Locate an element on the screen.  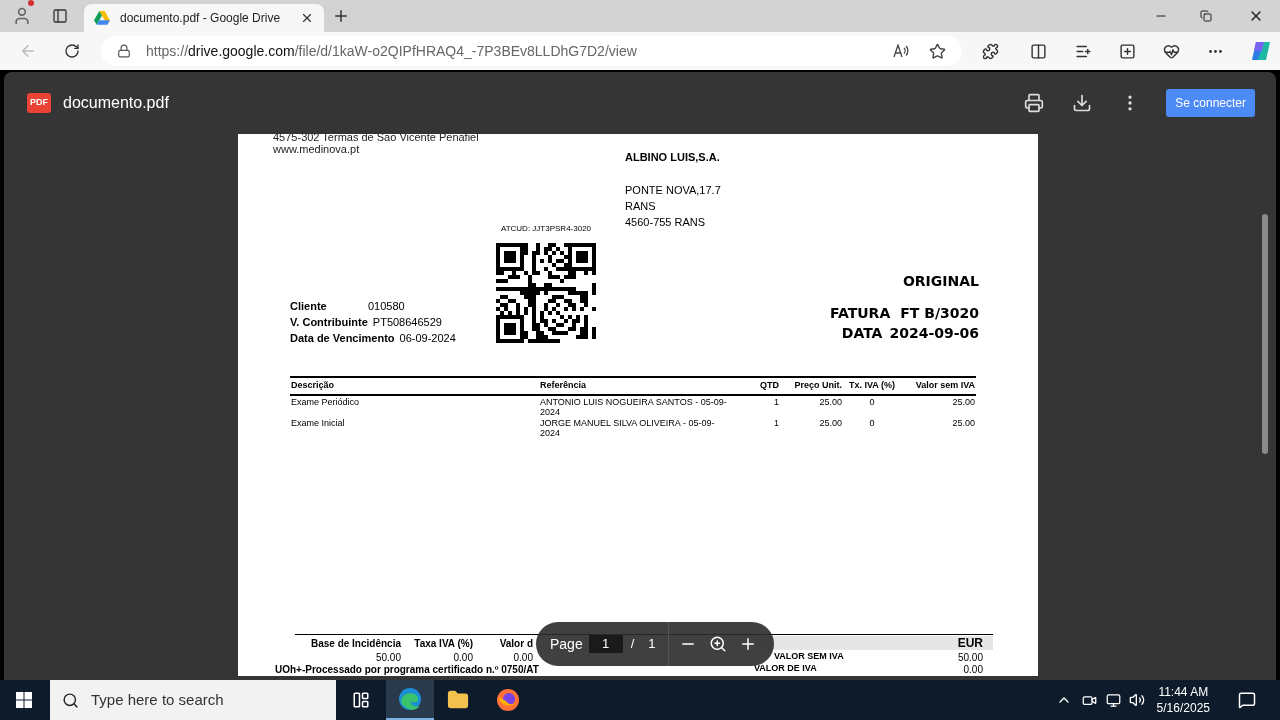
url-text: https://drive.google.com/file/d/1kaW-o2QIPfHRAQ4_-7P3BEv8LLDhG7D2/view is located at coordinates (392, 51).